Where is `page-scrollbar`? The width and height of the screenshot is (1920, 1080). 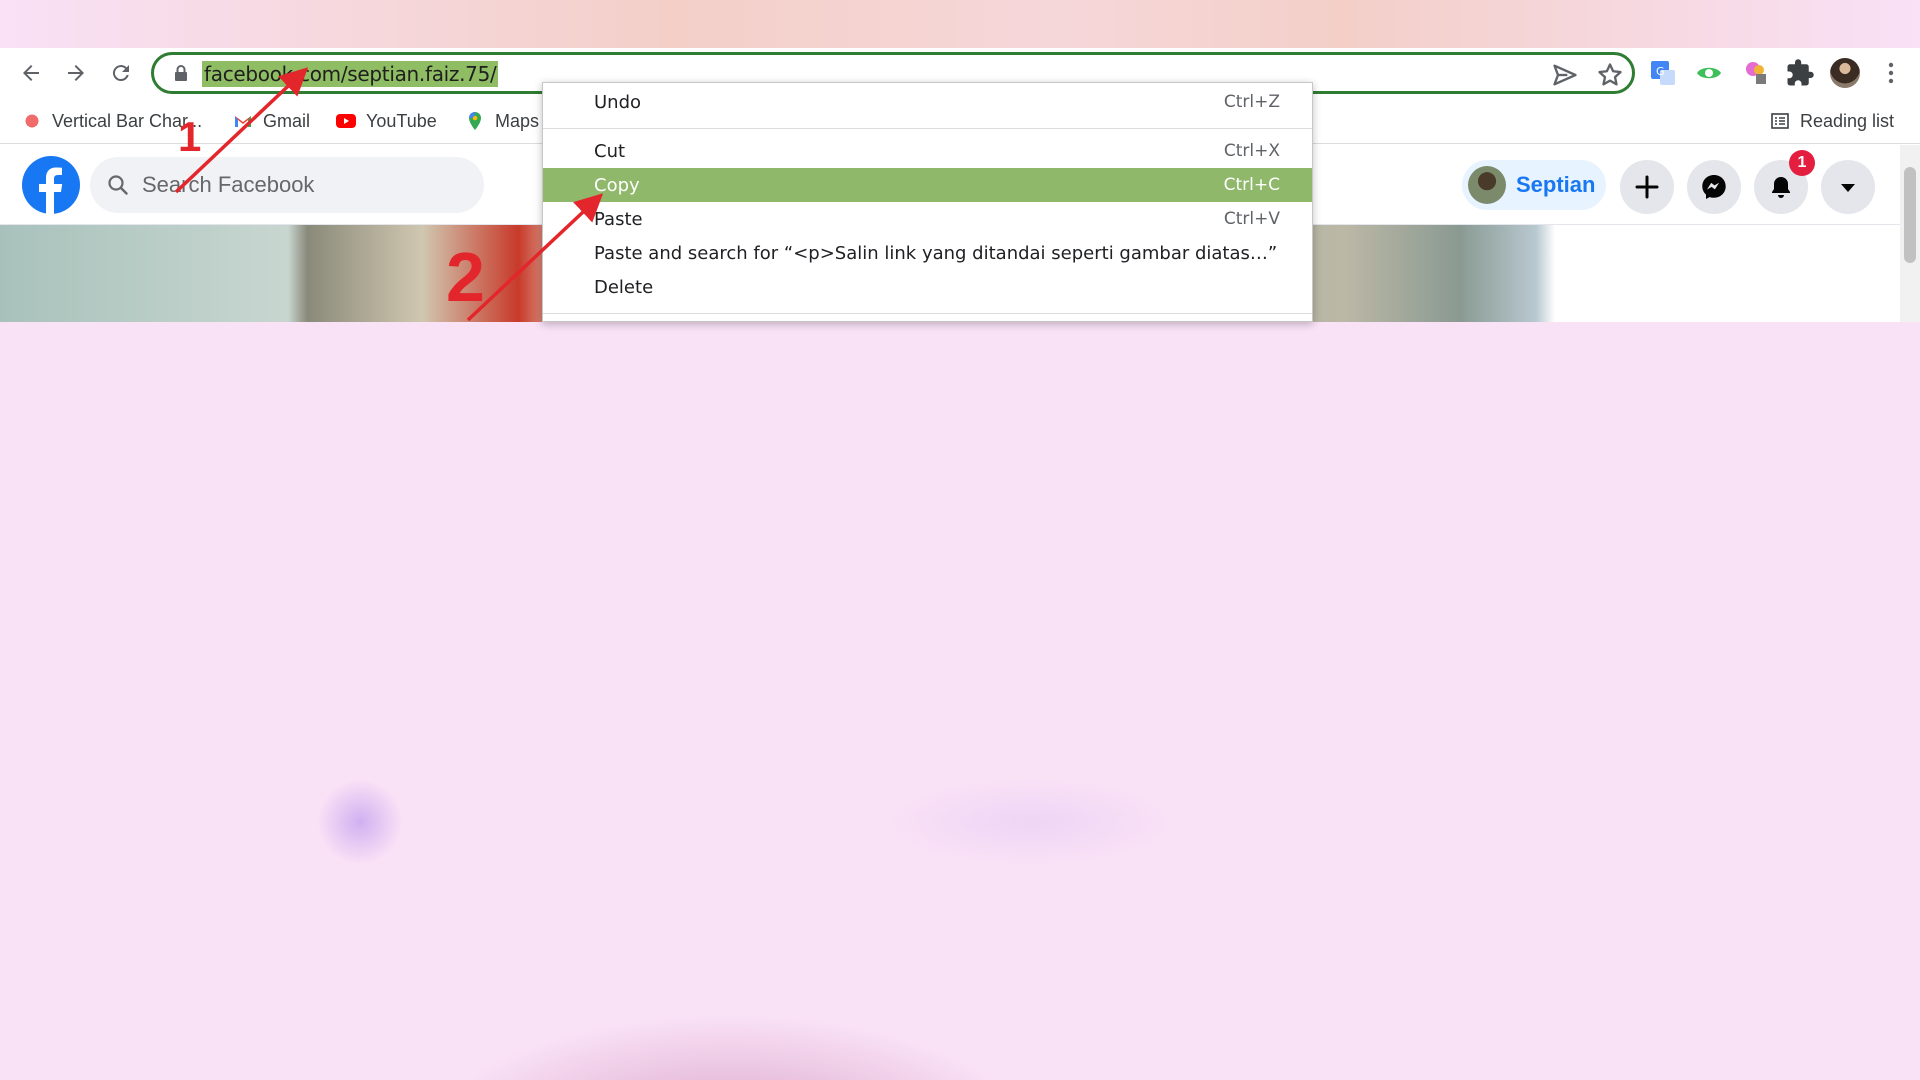 page-scrollbar is located at coordinates (1910, 233).